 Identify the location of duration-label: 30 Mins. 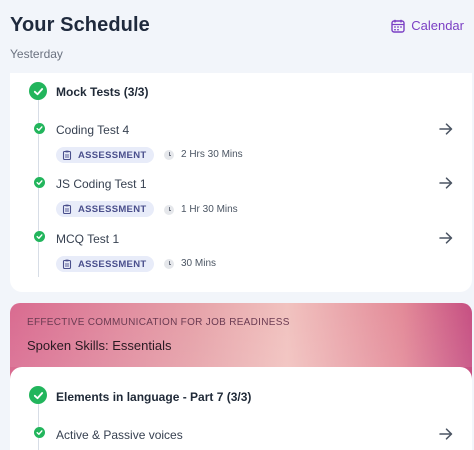
(199, 263).